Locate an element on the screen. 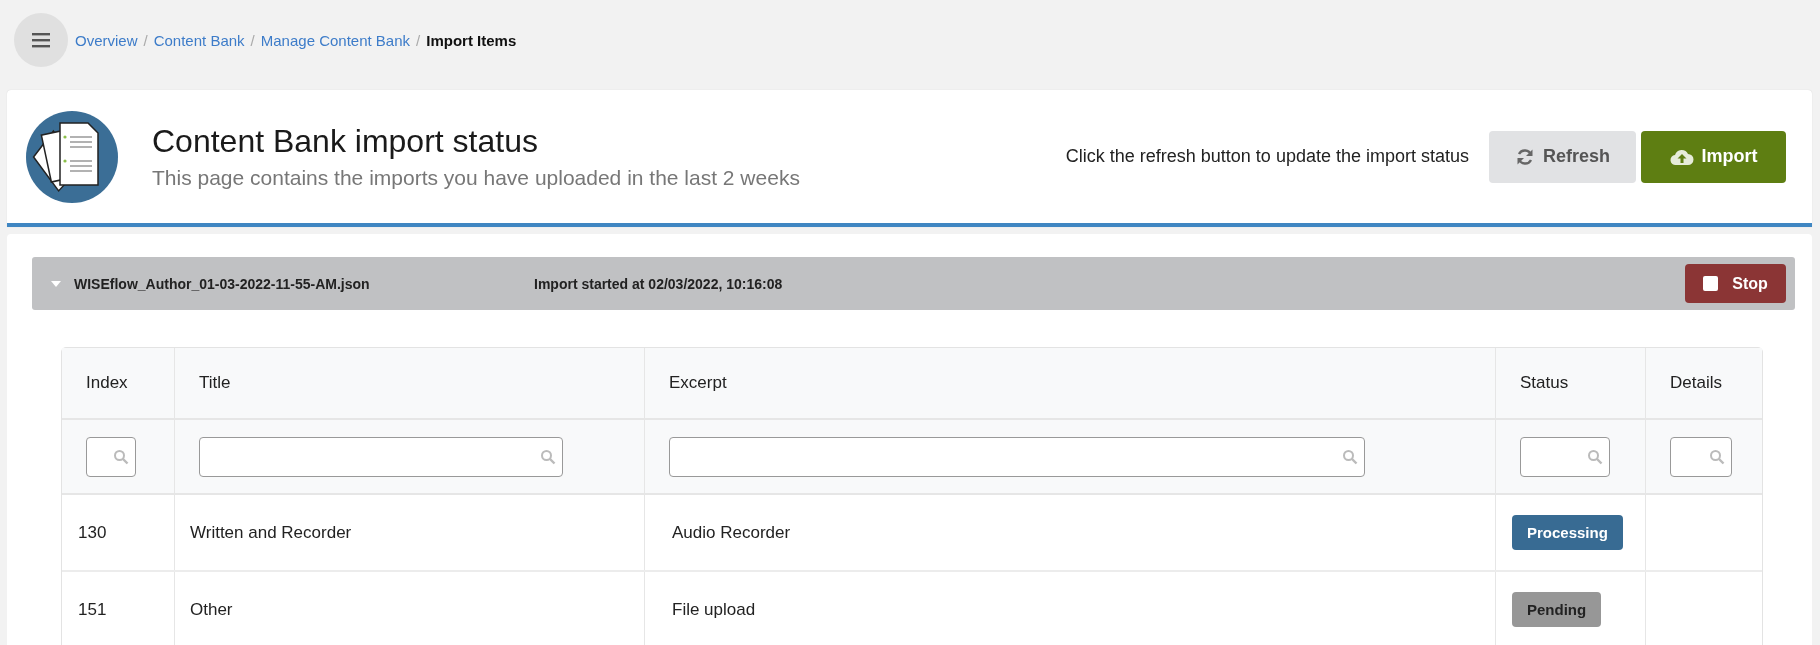 Image resolution: width=1820 pixels, height=645 pixels. page-subtitle: This page contains the imports you have uploaded in the last 2 weeks is located at coordinates (476, 178).